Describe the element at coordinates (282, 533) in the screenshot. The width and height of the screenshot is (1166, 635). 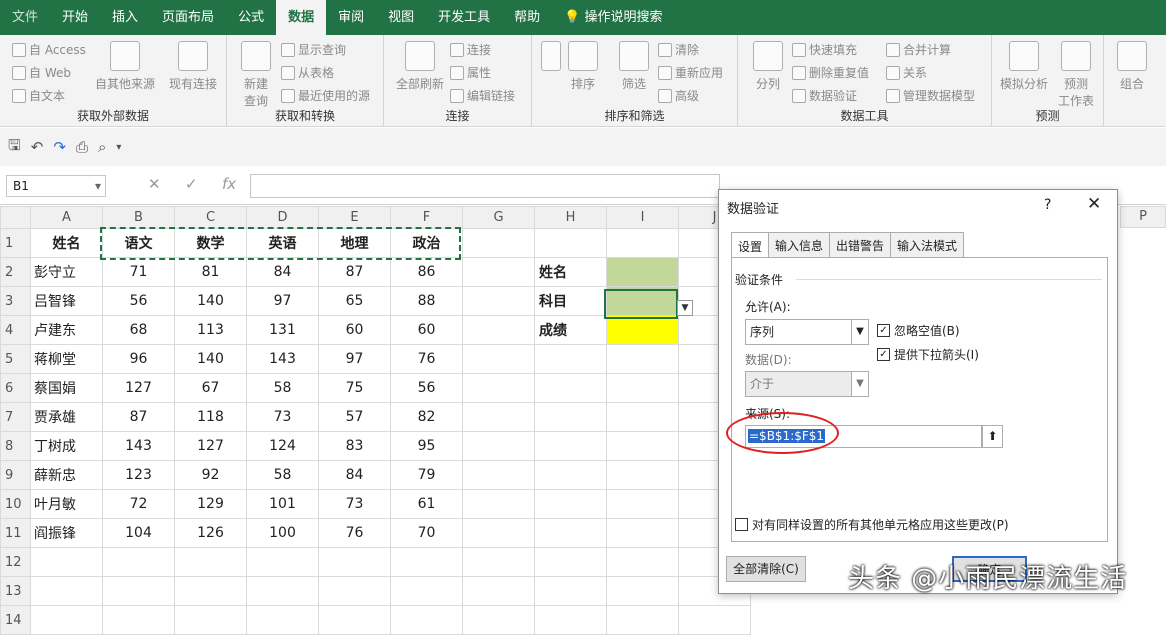
I see `cell: 100` at that location.